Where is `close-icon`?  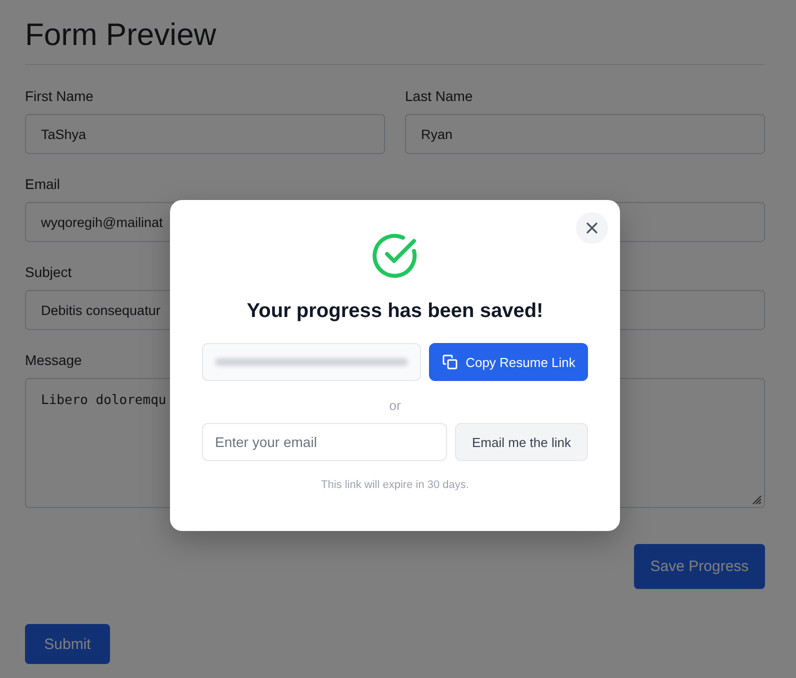
close-icon is located at coordinates (592, 228).